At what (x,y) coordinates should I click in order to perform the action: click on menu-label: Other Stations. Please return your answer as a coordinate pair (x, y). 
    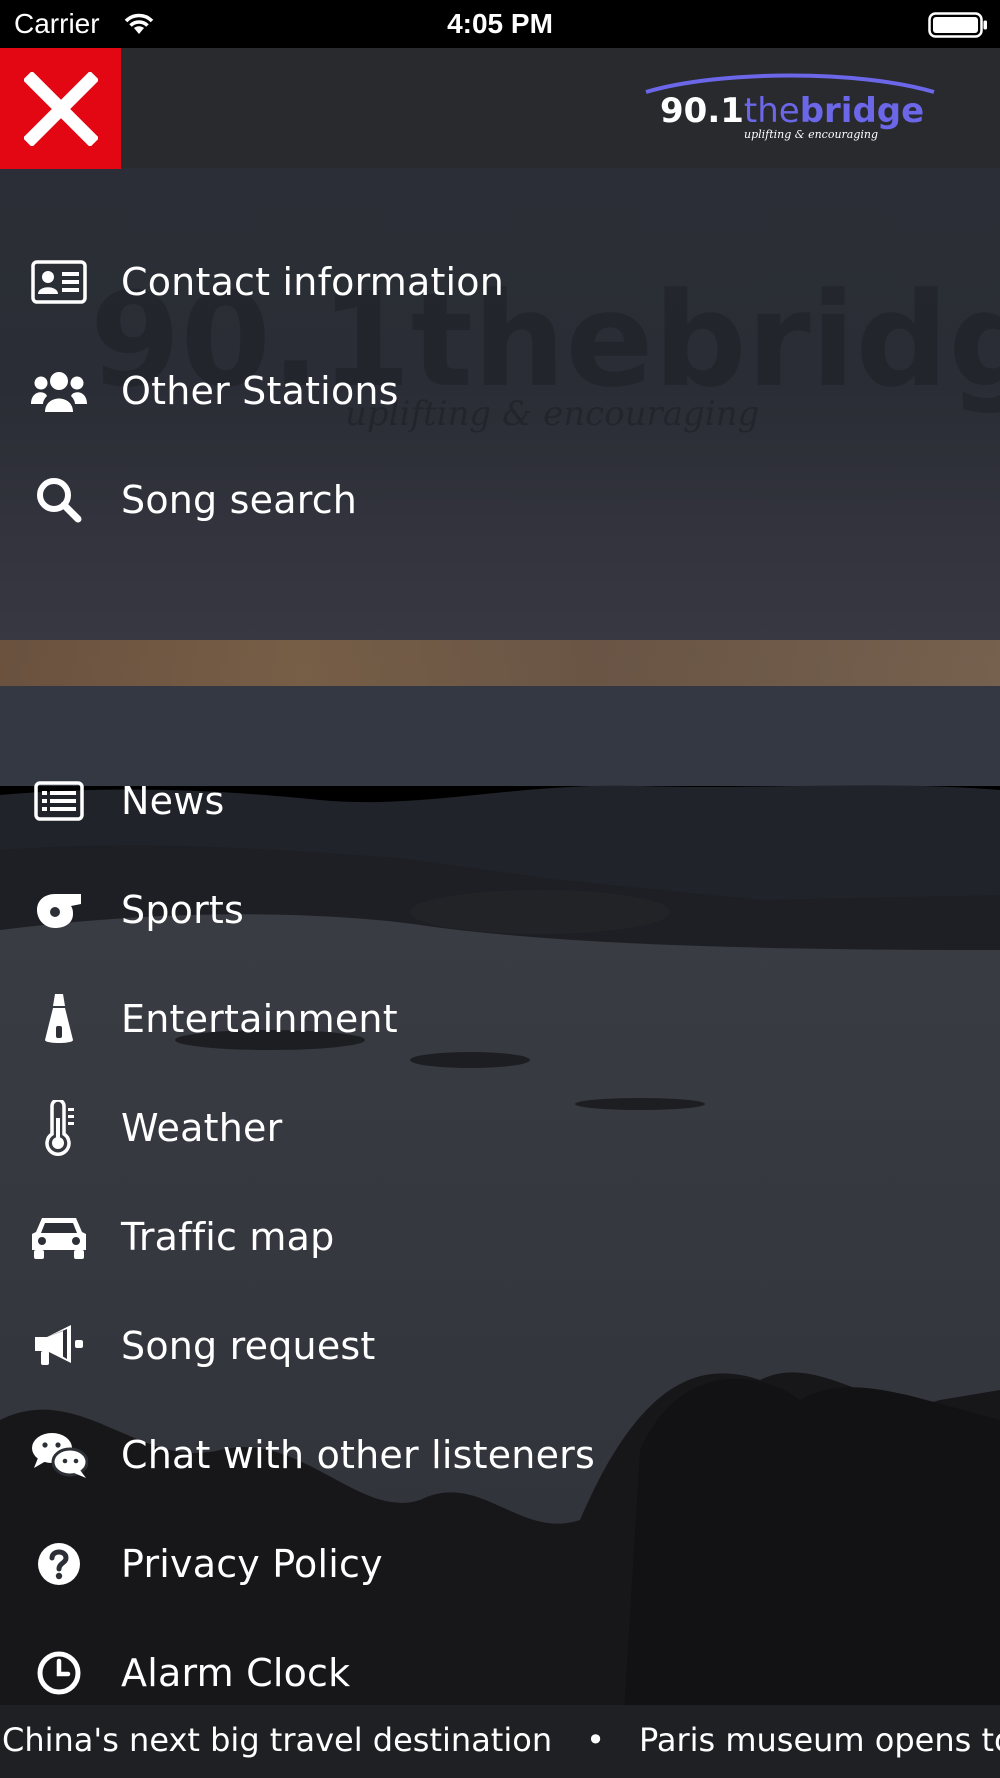
    Looking at the image, I should click on (260, 391).